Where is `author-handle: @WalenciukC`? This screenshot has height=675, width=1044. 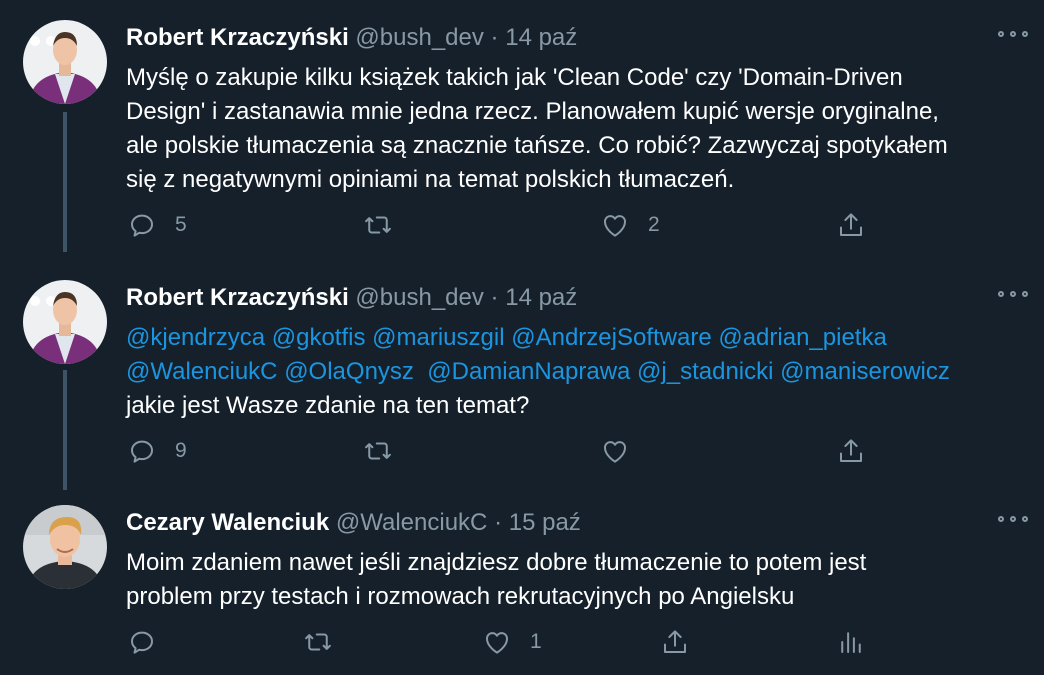 author-handle: @WalenciukC is located at coordinates (412, 522).